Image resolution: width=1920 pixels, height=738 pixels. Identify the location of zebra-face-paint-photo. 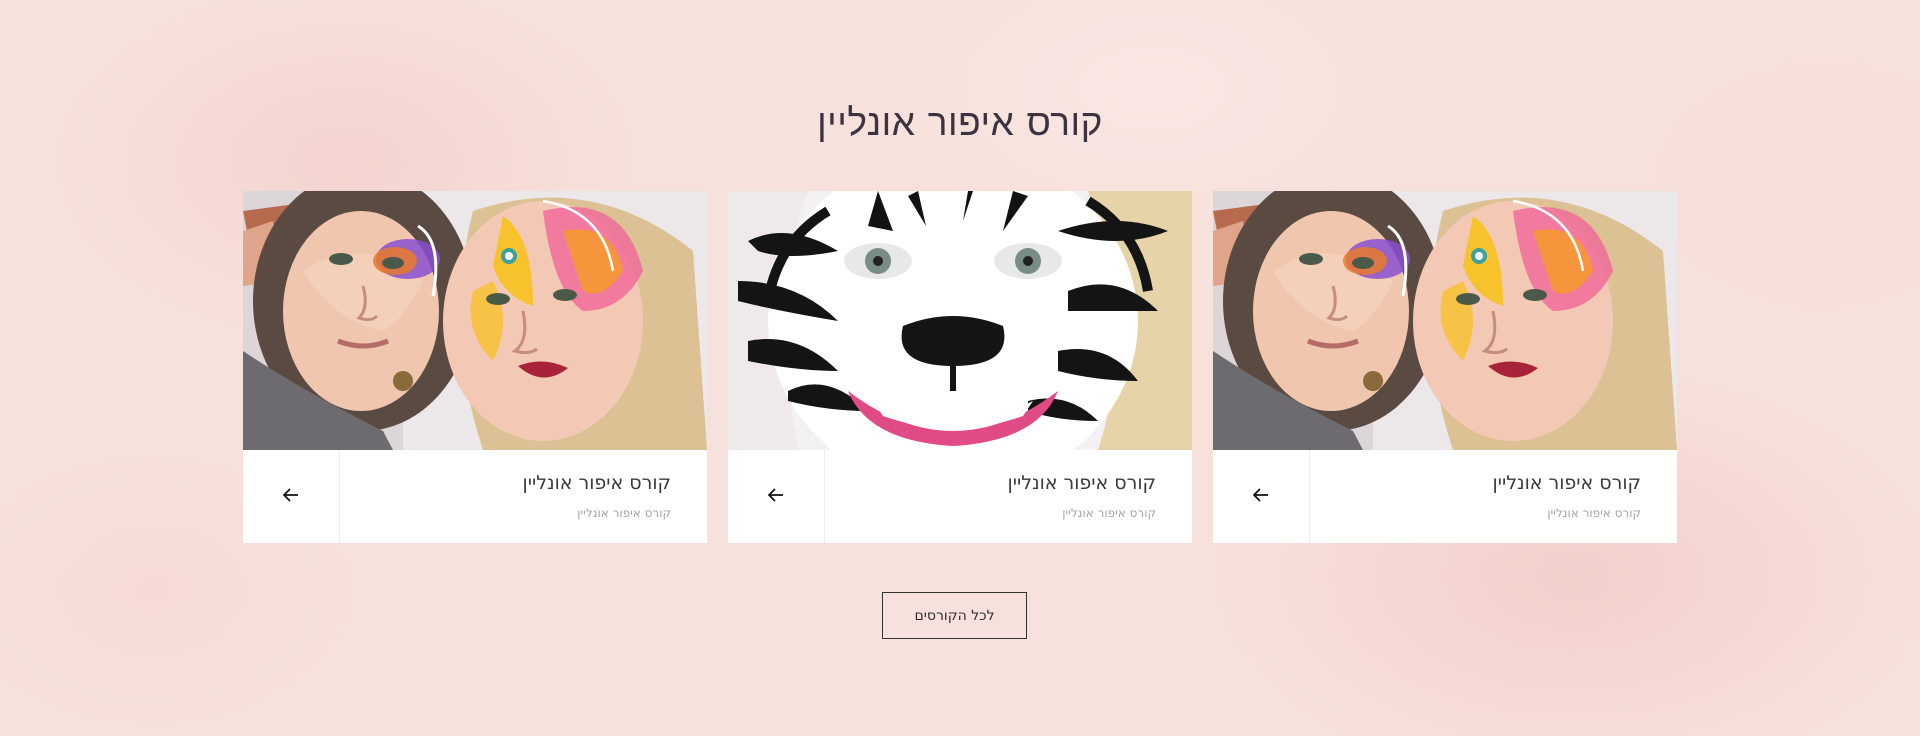
(960, 320).